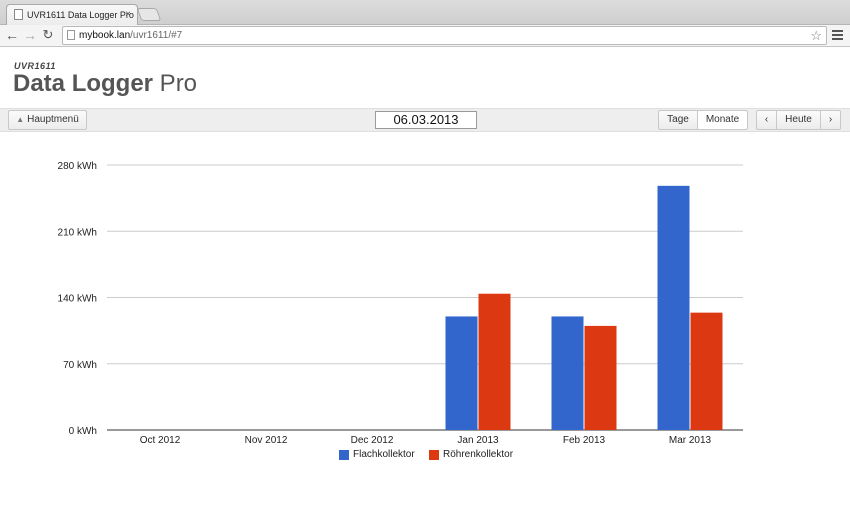  I want to click on y-tick-label: 70 kWh, so click(80, 365).